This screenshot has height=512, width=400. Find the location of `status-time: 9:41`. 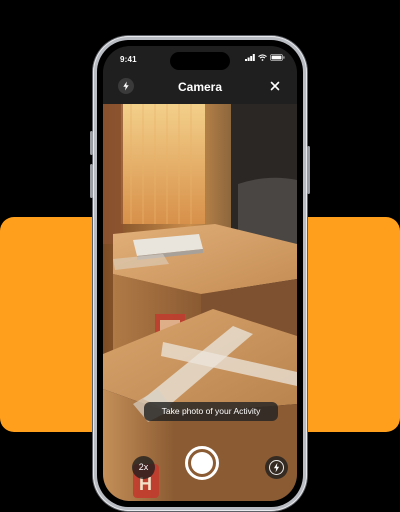

status-time: 9:41 is located at coordinates (128, 59).